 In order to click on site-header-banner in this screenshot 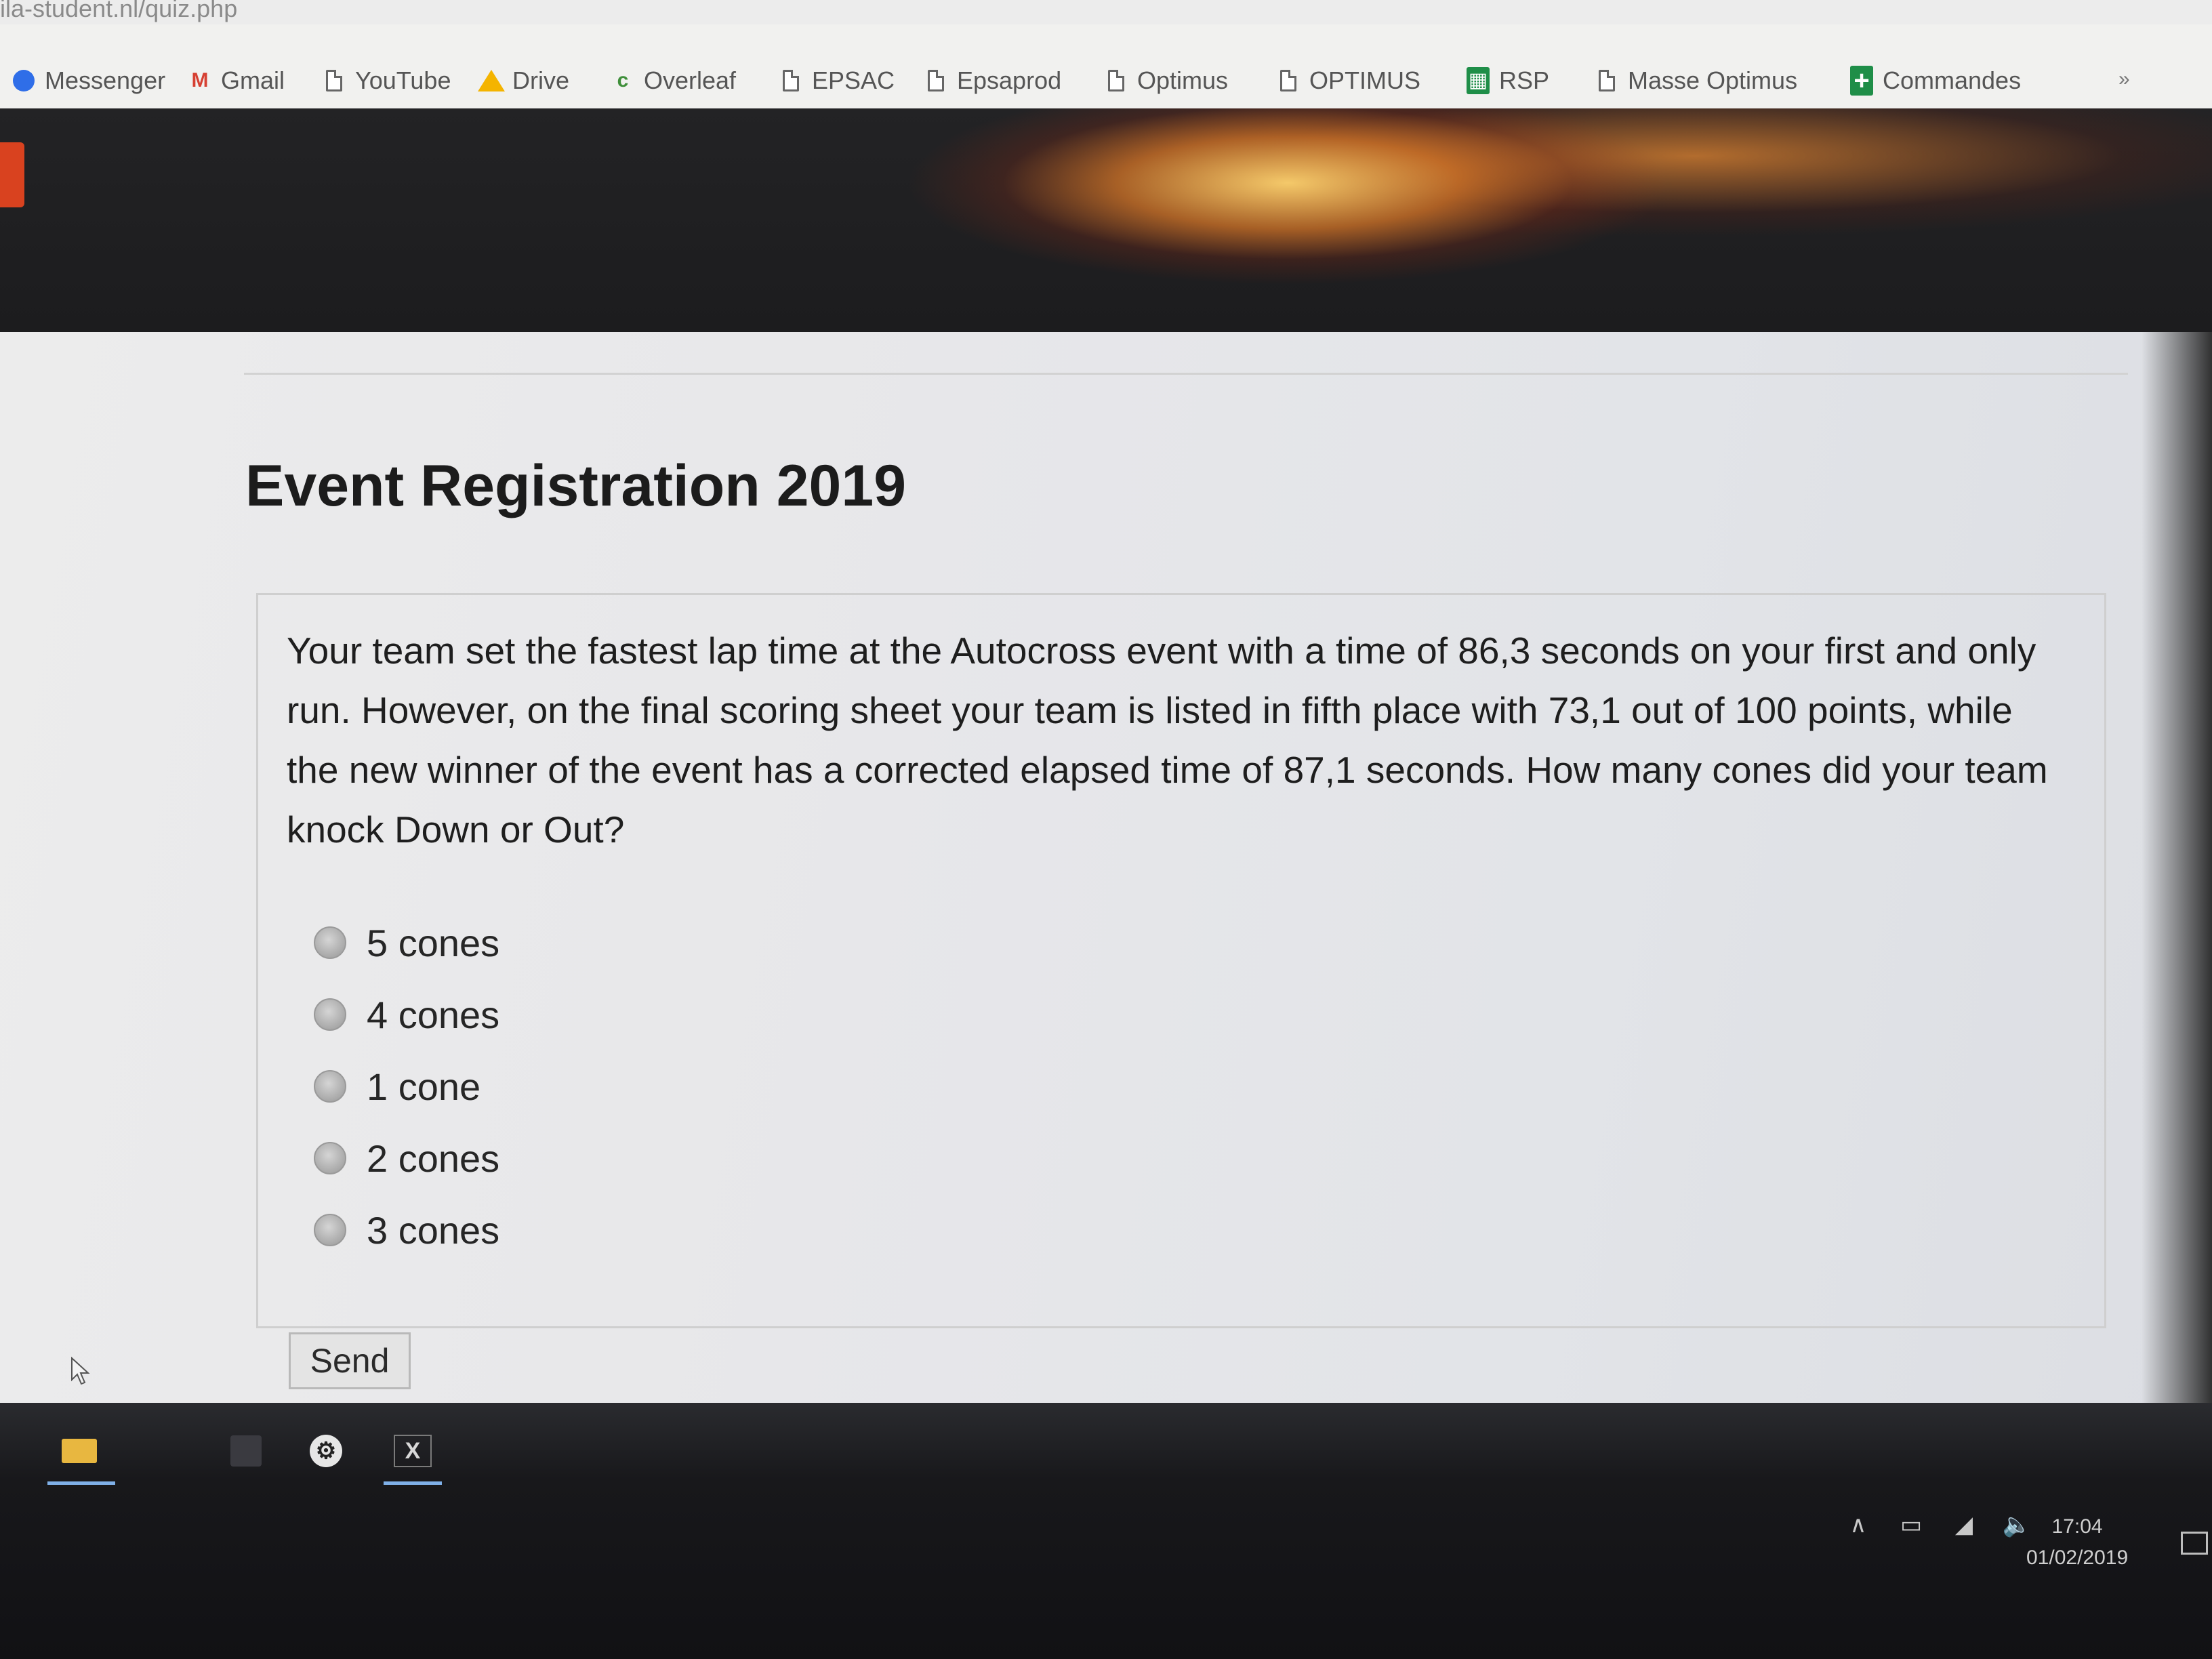, I will do `click(1106, 220)`.